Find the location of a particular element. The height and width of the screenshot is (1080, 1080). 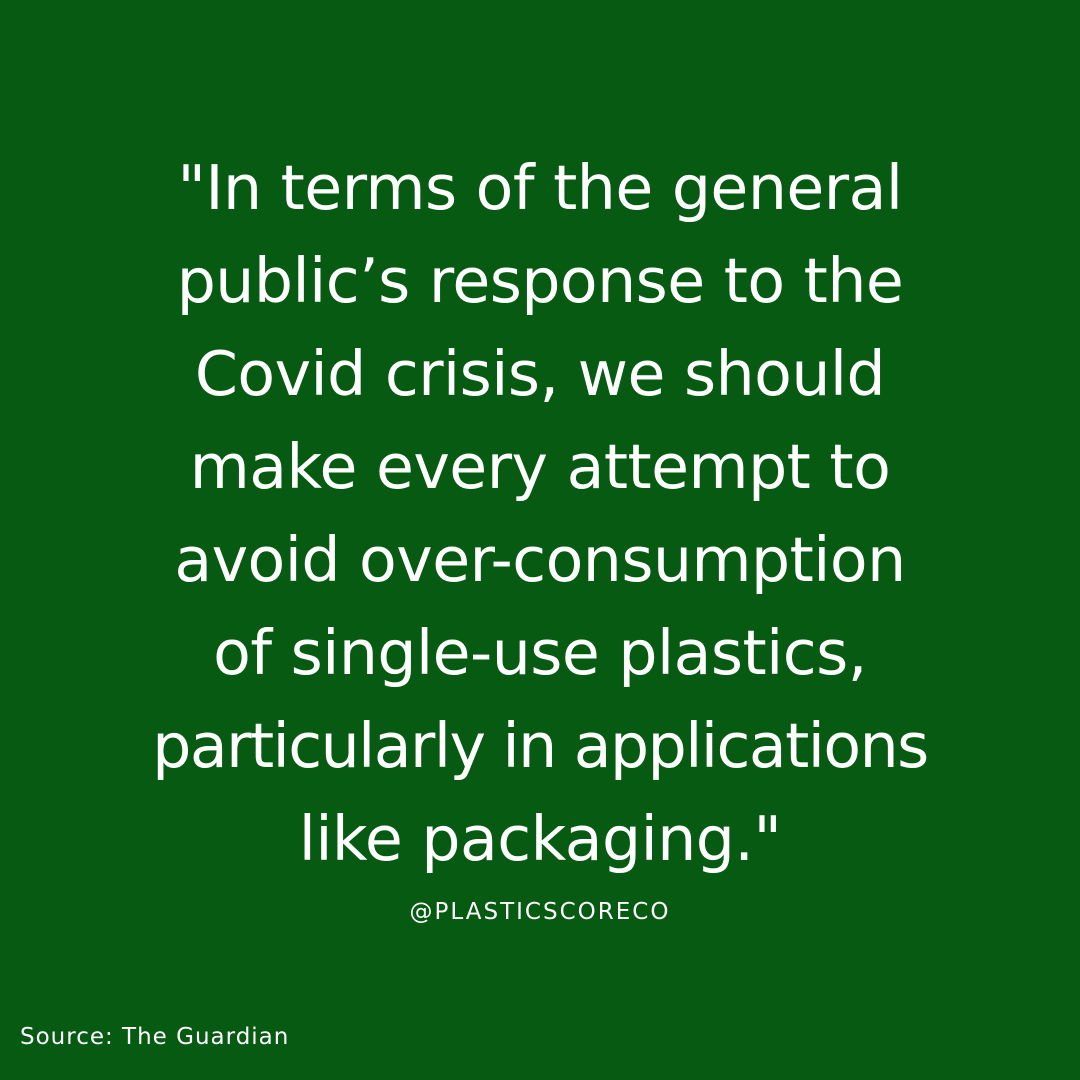

quote-line: Covid crisis, we should is located at coordinates (540, 374).